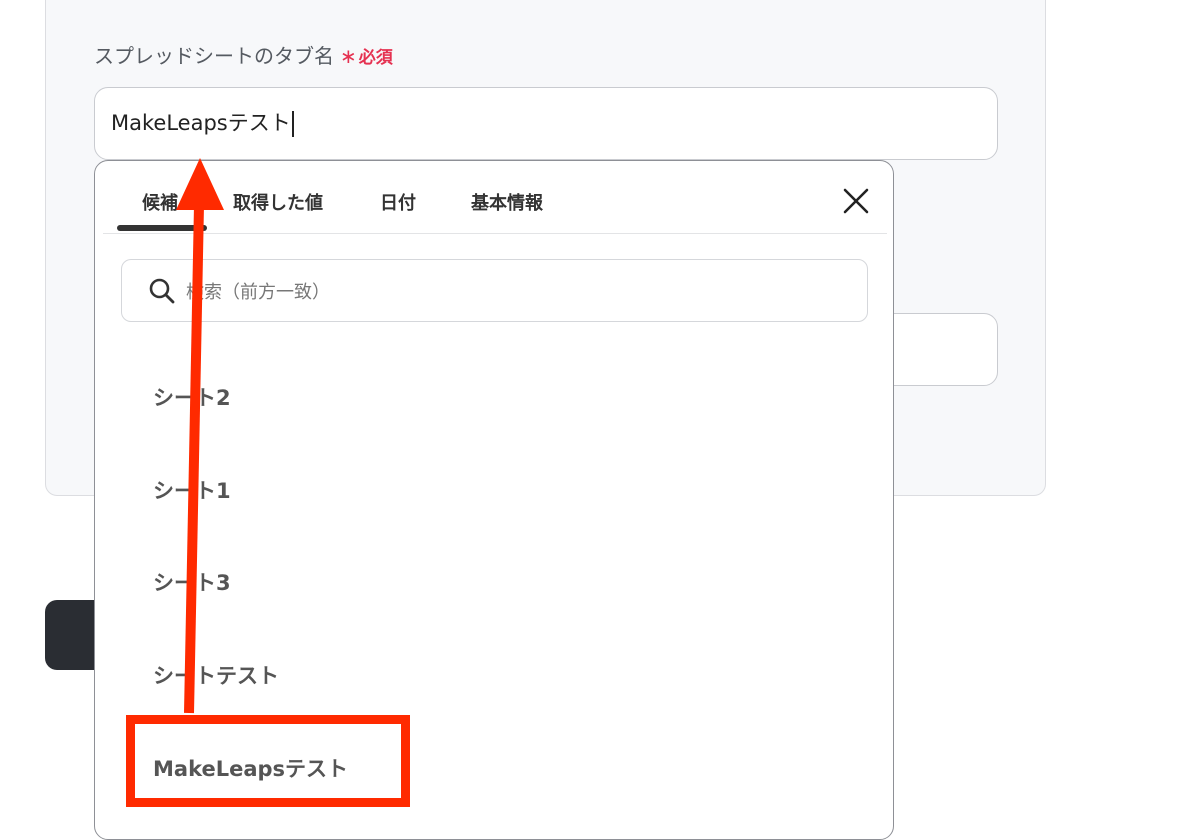  I want to click on close-icon, so click(856, 201).